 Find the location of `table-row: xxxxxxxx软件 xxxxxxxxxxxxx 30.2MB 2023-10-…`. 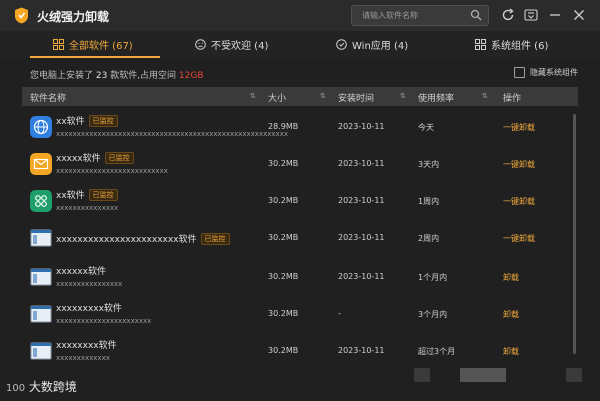

table-row: xxxxxxxx软件 xxxxxxxxxxxxx 30.2MB 2023-10-… is located at coordinates (297, 352).